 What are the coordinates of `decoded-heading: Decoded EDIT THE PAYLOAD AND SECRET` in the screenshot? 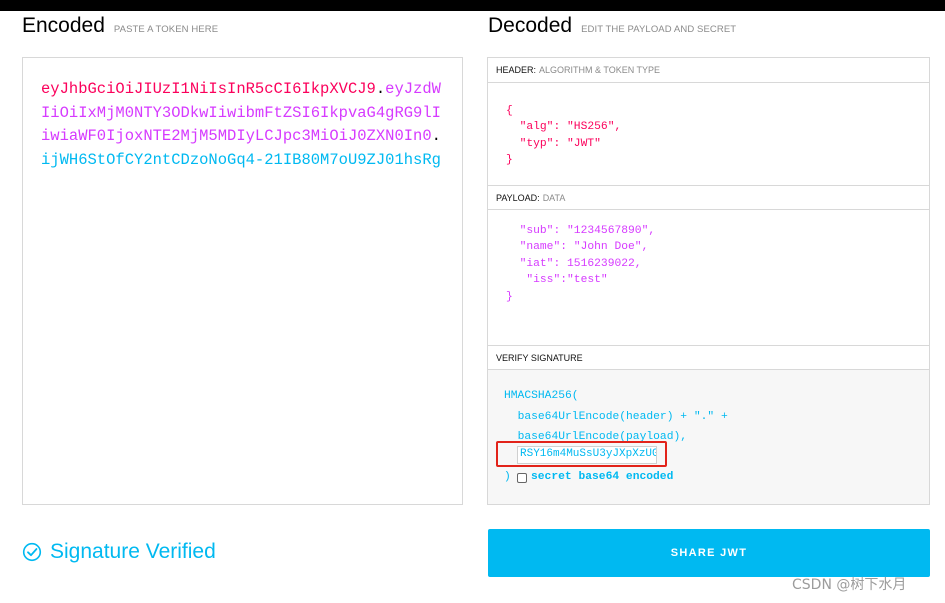 It's located at (612, 26).